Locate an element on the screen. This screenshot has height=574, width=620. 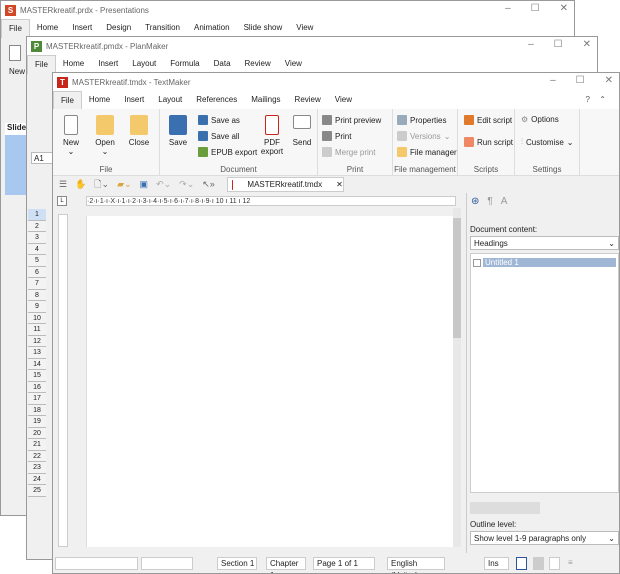
row-header: 19 is located at coordinates (37, 422).